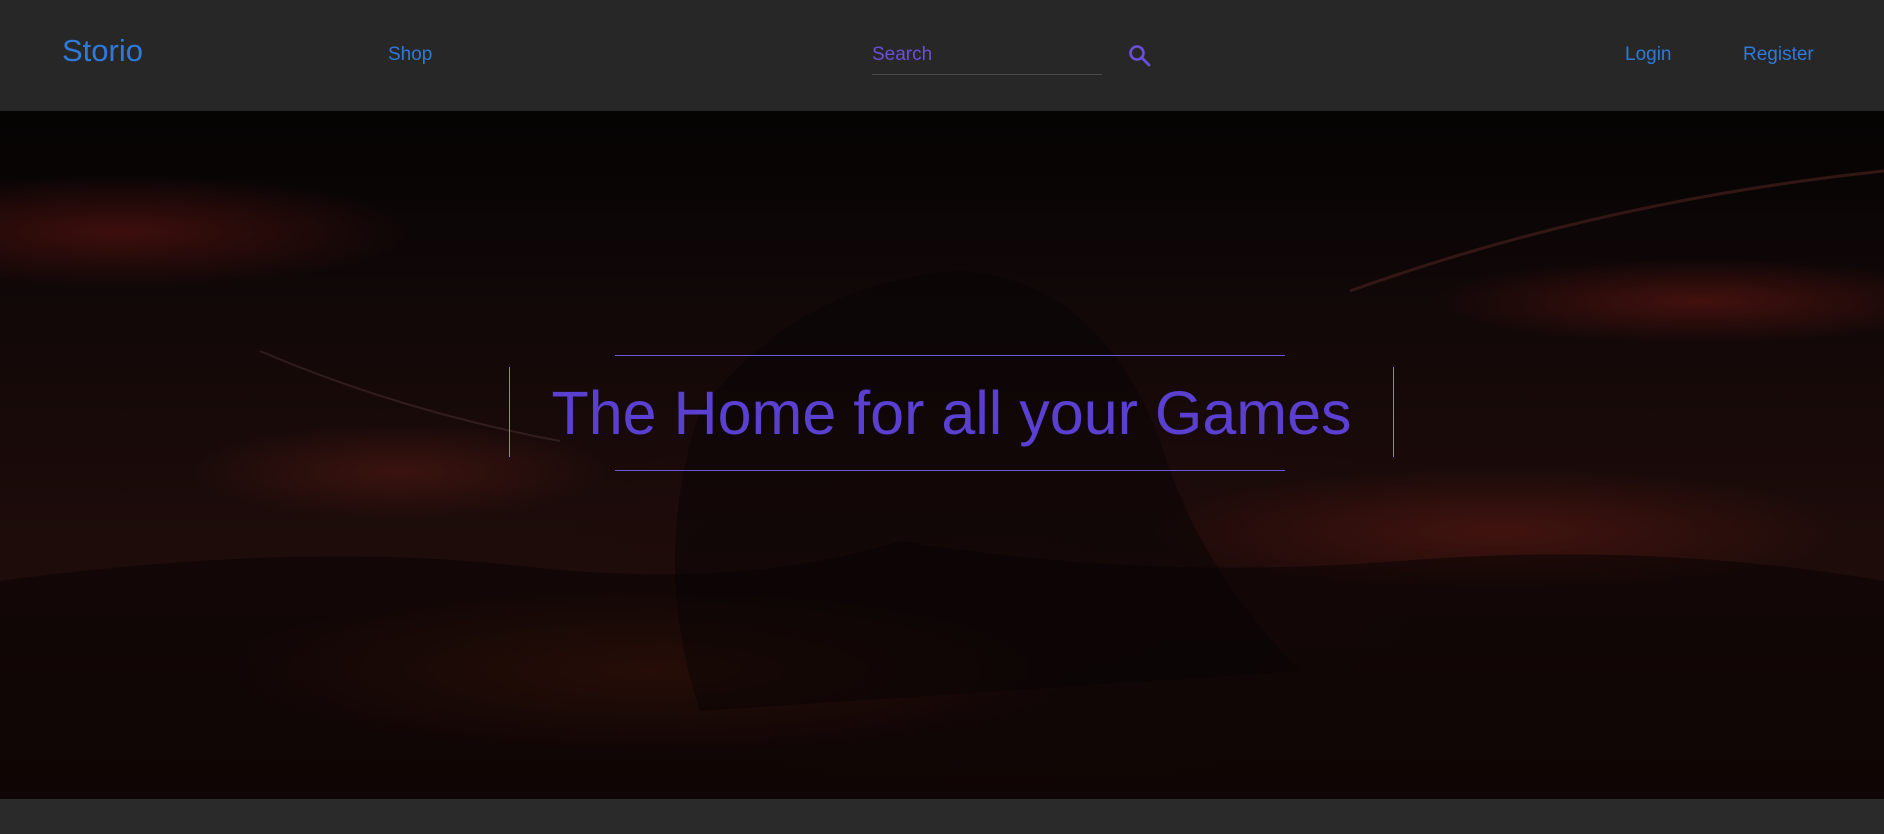 The image size is (1884, 834). Describe the element at coordinates (1778, 55) in the screenshot. I see `nav-link-register: Register` at that location.